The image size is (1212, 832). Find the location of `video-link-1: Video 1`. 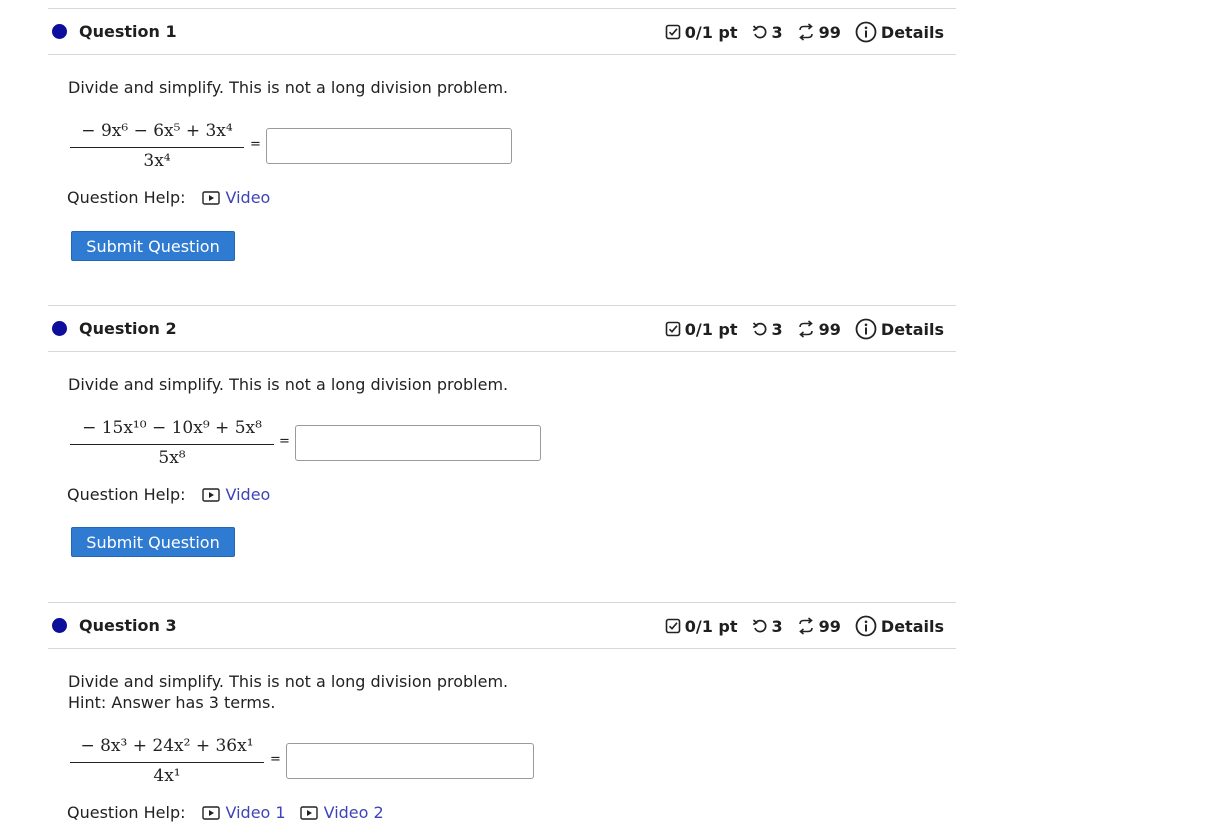

video-link-1: Video 1 is located at coordinates (243, 812).